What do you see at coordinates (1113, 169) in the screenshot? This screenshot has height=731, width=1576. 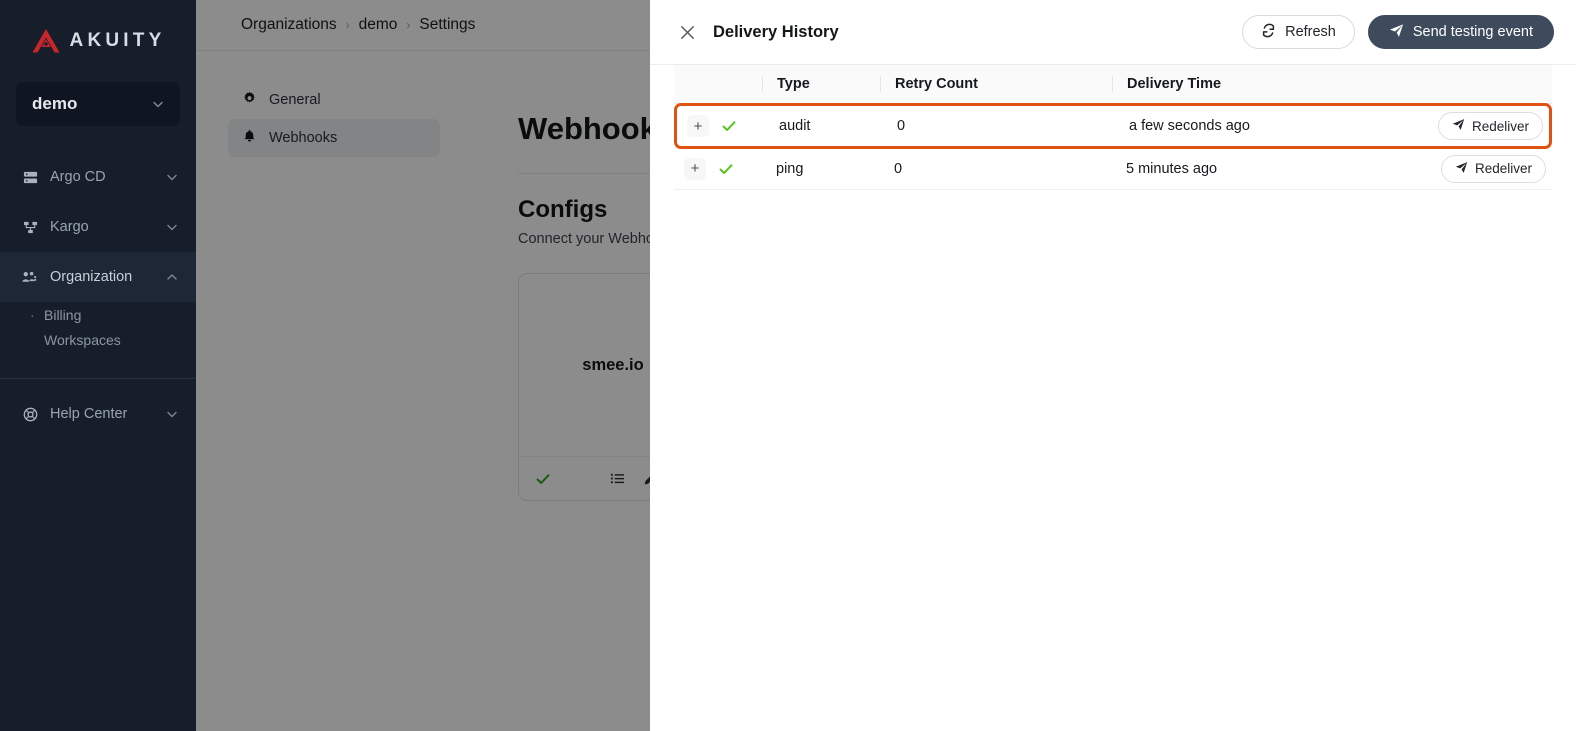 I see `table-row: + ping 0 5 minutes ago Redeliver` at bounding box center [1113, 169].